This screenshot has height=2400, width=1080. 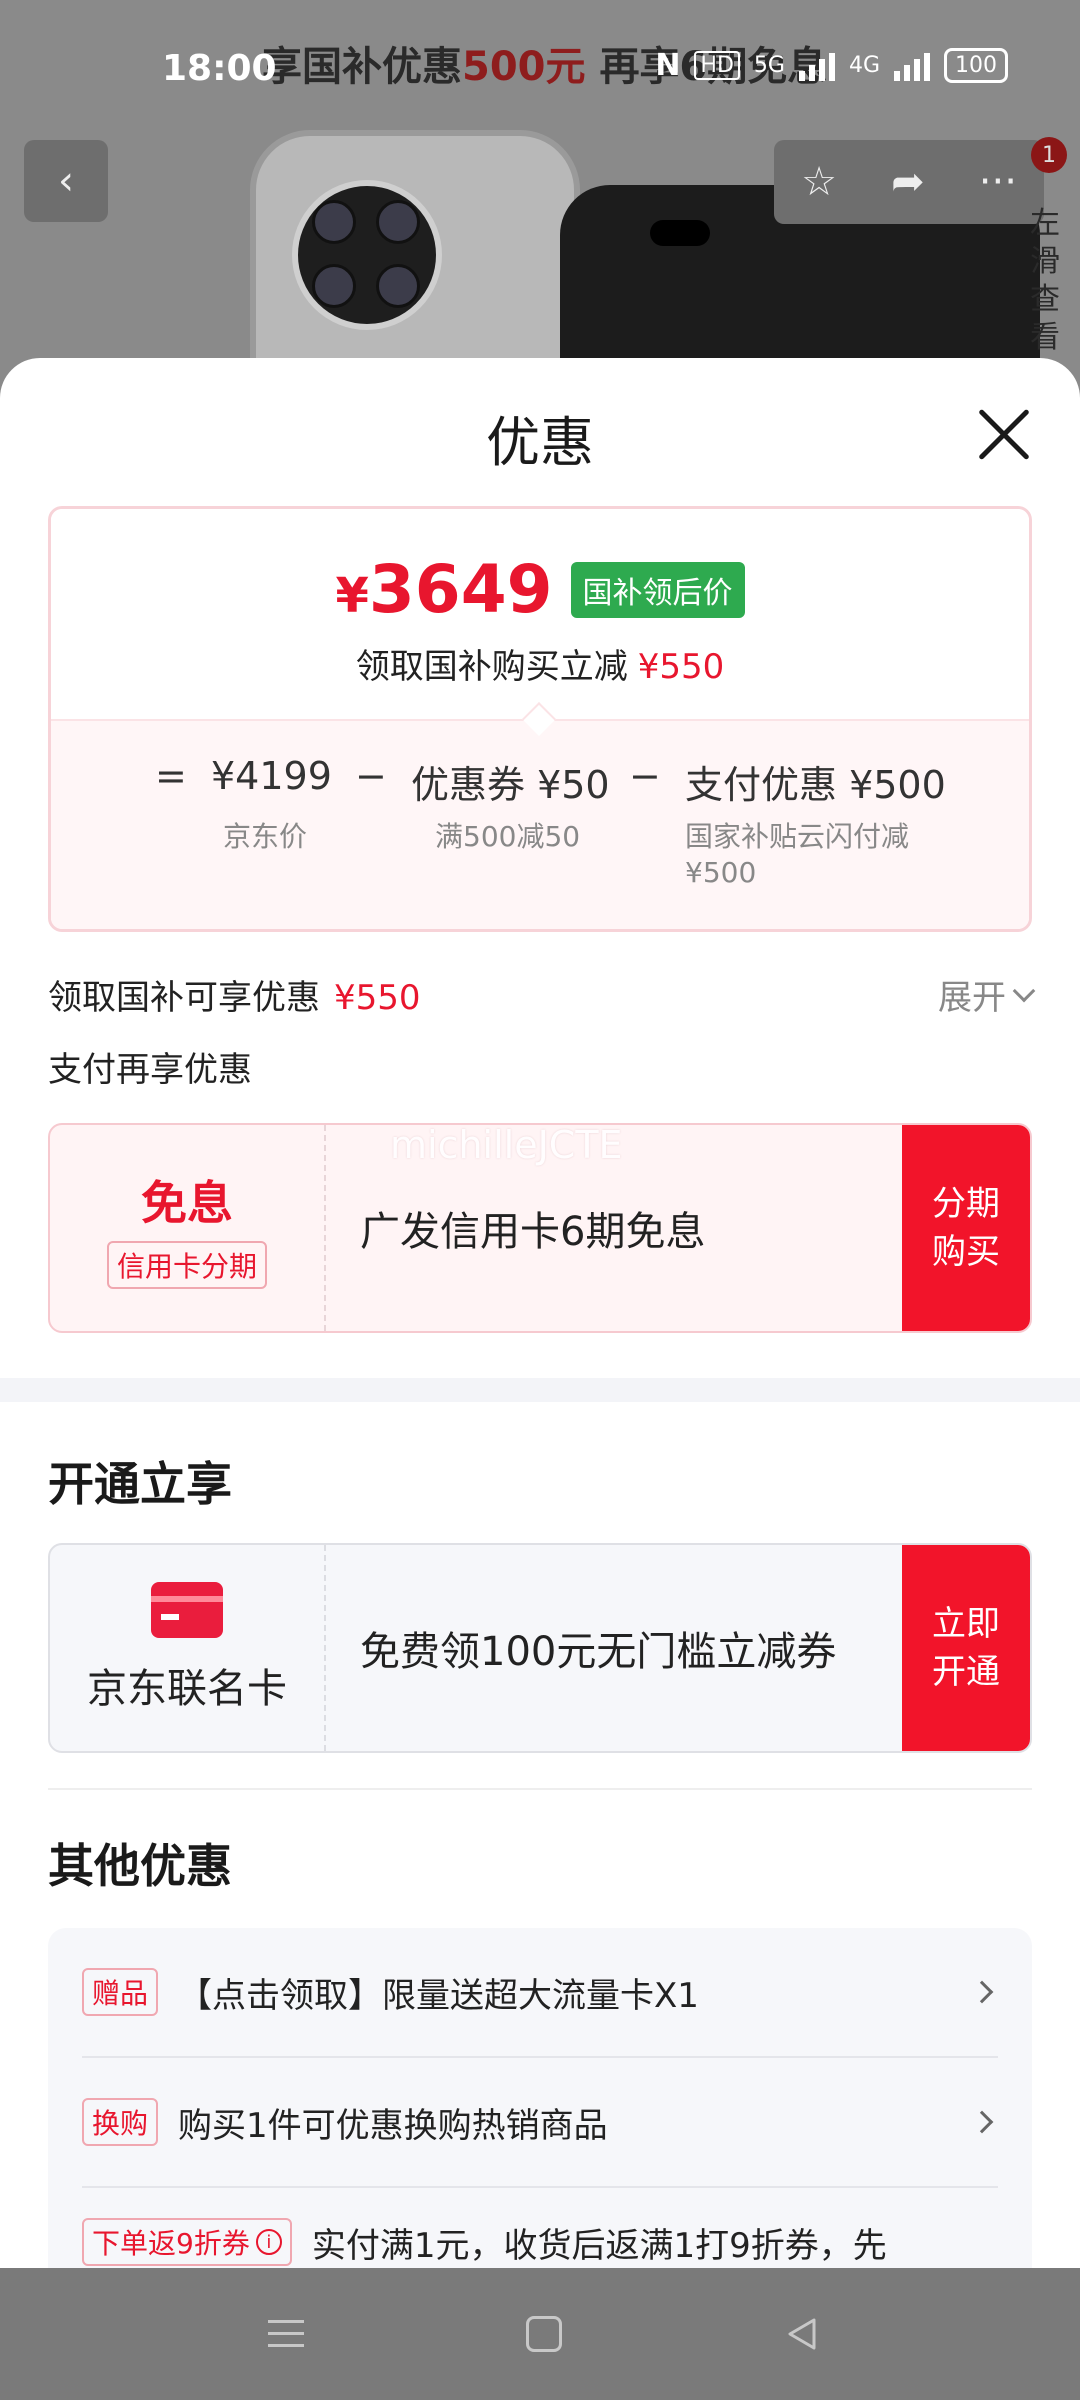 I want to click on watermark: michilleJCTE, so click(x=506, y=1145).